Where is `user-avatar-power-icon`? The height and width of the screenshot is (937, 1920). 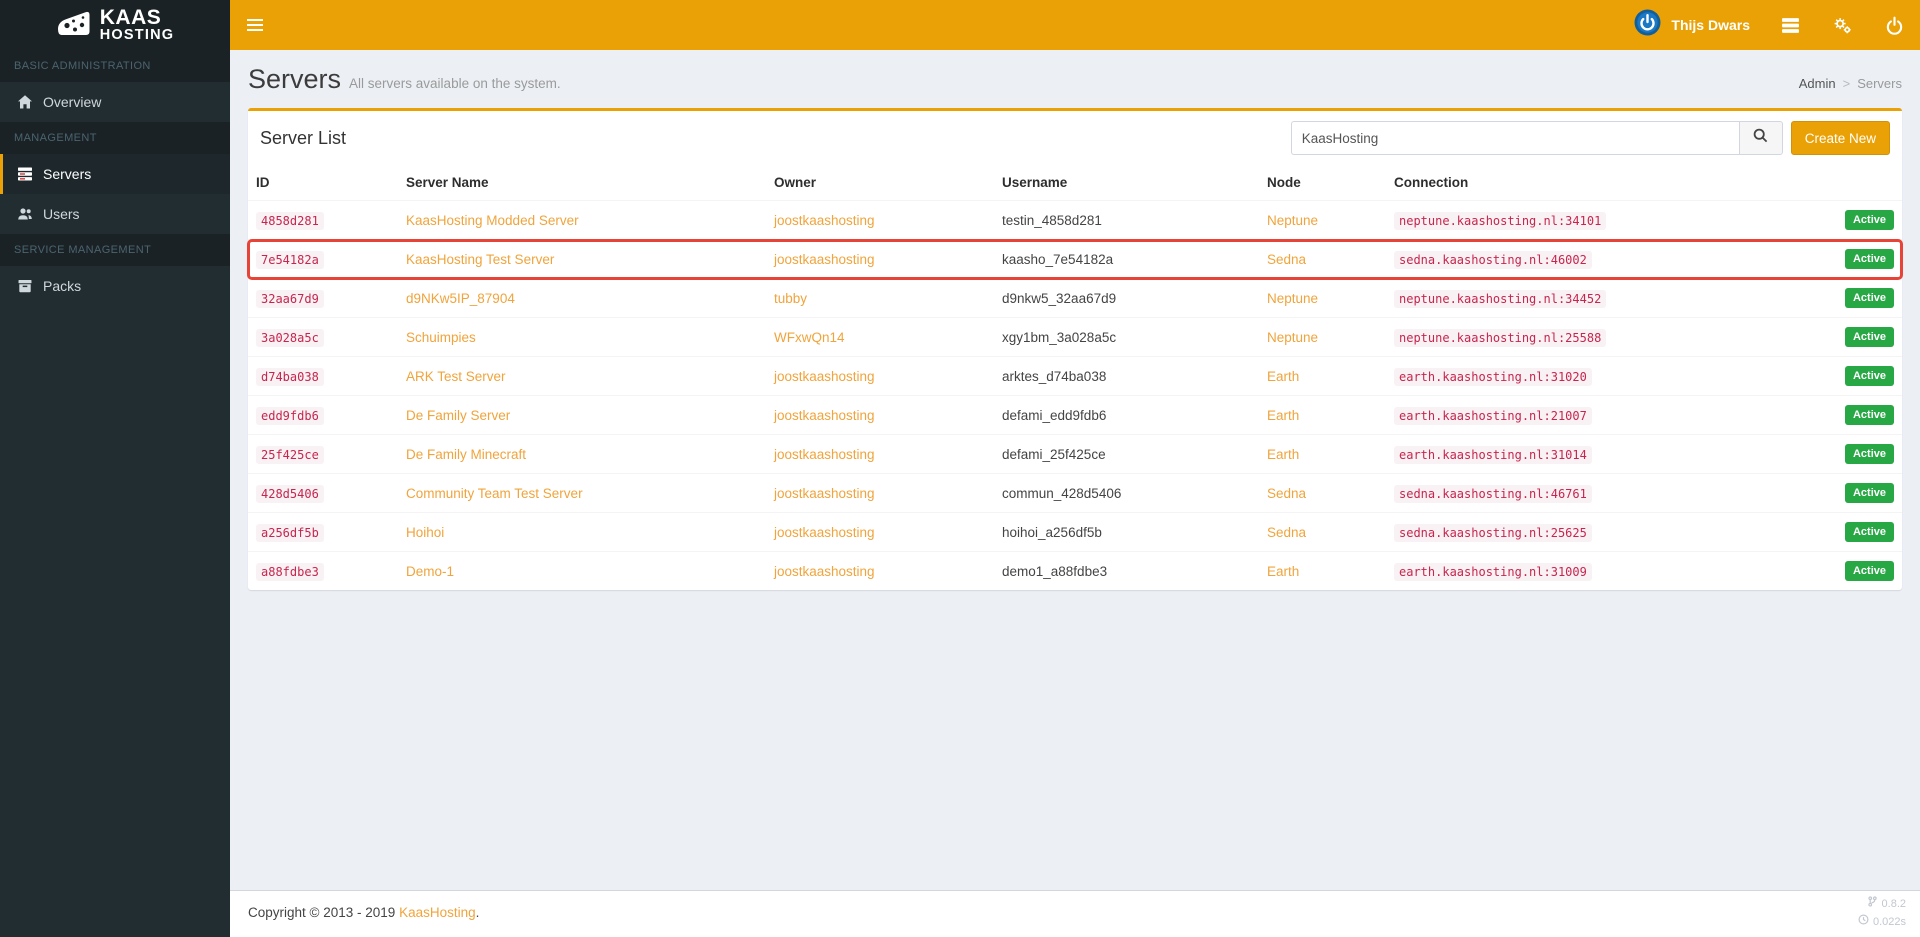 user-avatar-power-icon is located at coordinates (1647, 25).